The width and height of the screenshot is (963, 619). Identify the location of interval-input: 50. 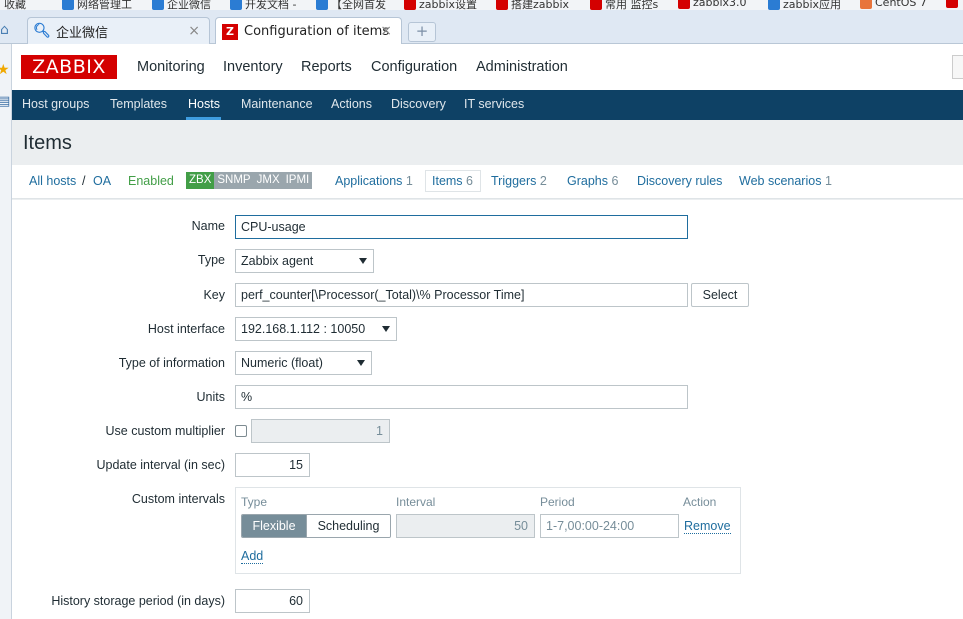
(465, 526).